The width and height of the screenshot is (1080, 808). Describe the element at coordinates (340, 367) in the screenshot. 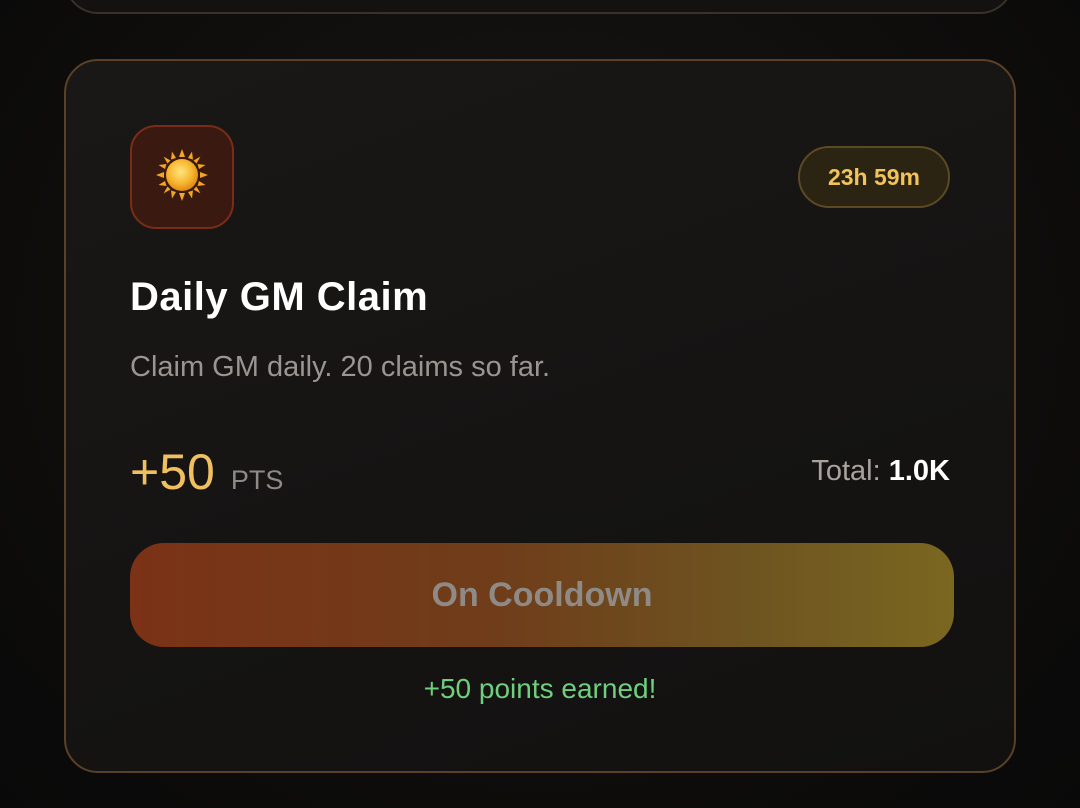

I see `task-description: Claim GM daily. 20 claims so far.` at that location.